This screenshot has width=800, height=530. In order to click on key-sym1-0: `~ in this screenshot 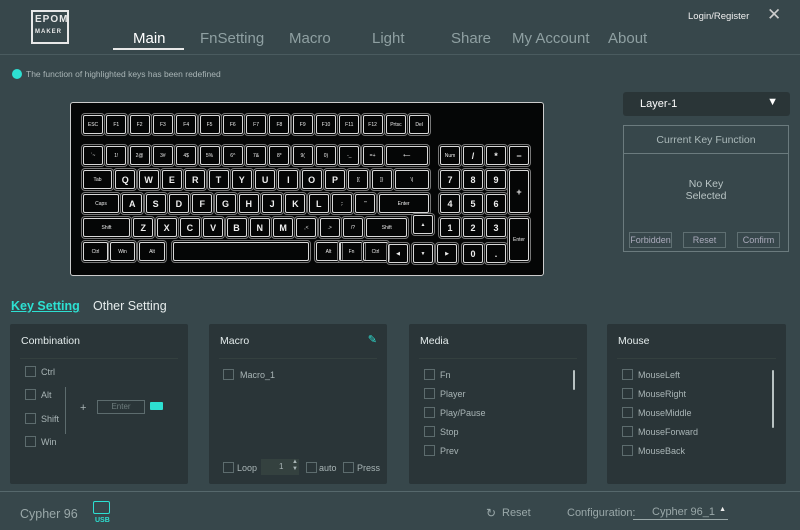, I will do `click(93, 155)`.